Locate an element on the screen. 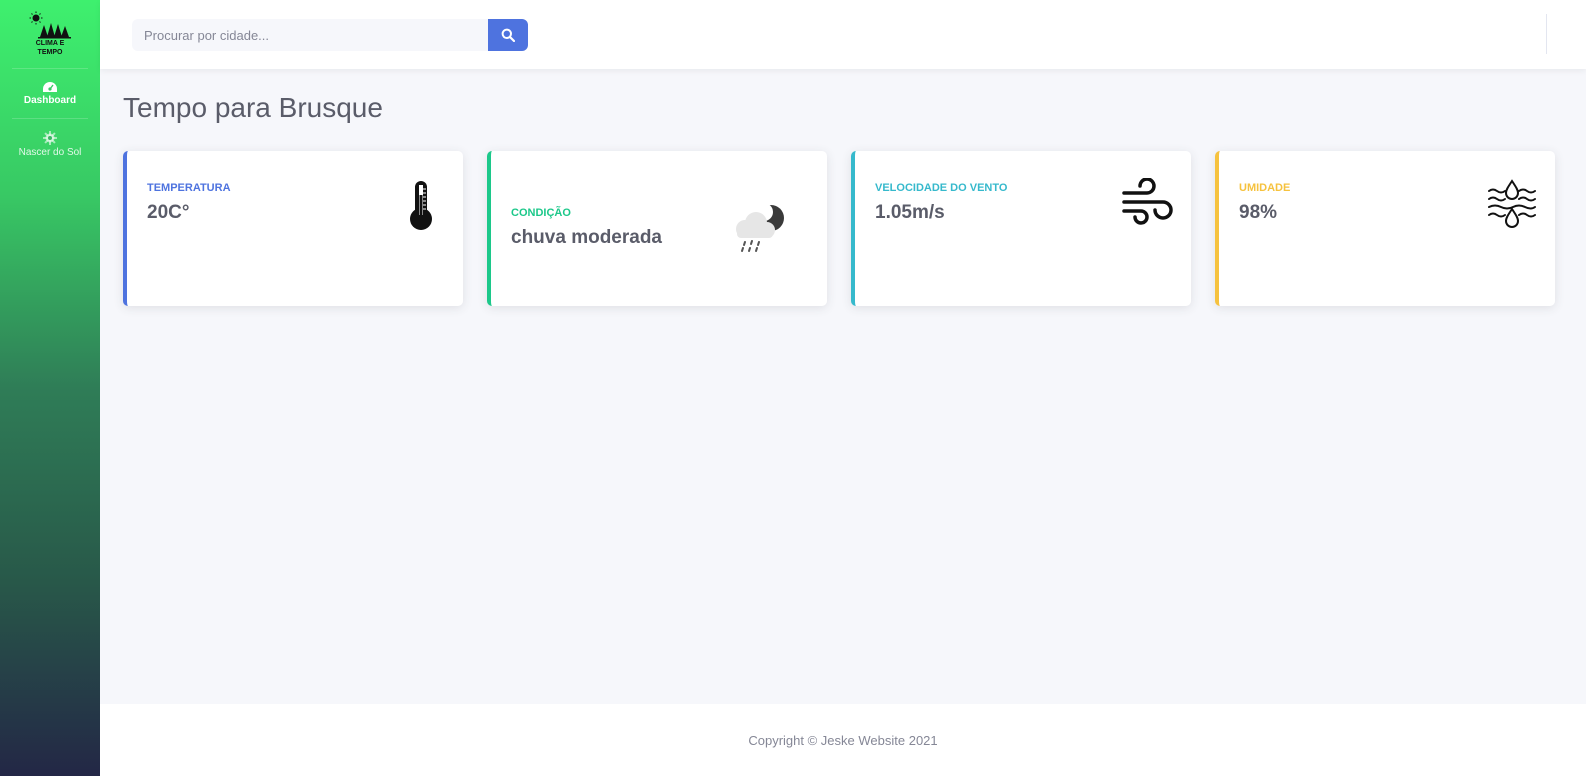 The width and height of the screenshot is (1586, 776). search-icon is located at coordinates (508, 35).